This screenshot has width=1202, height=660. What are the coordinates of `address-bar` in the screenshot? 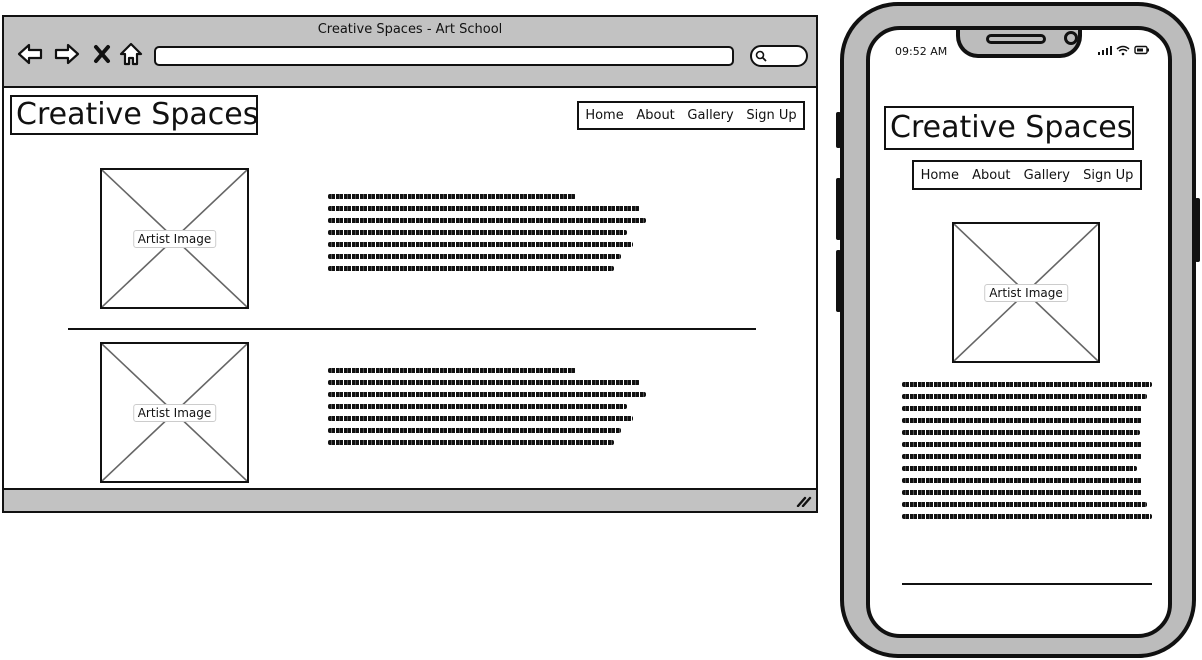 It's located at (444, 56).